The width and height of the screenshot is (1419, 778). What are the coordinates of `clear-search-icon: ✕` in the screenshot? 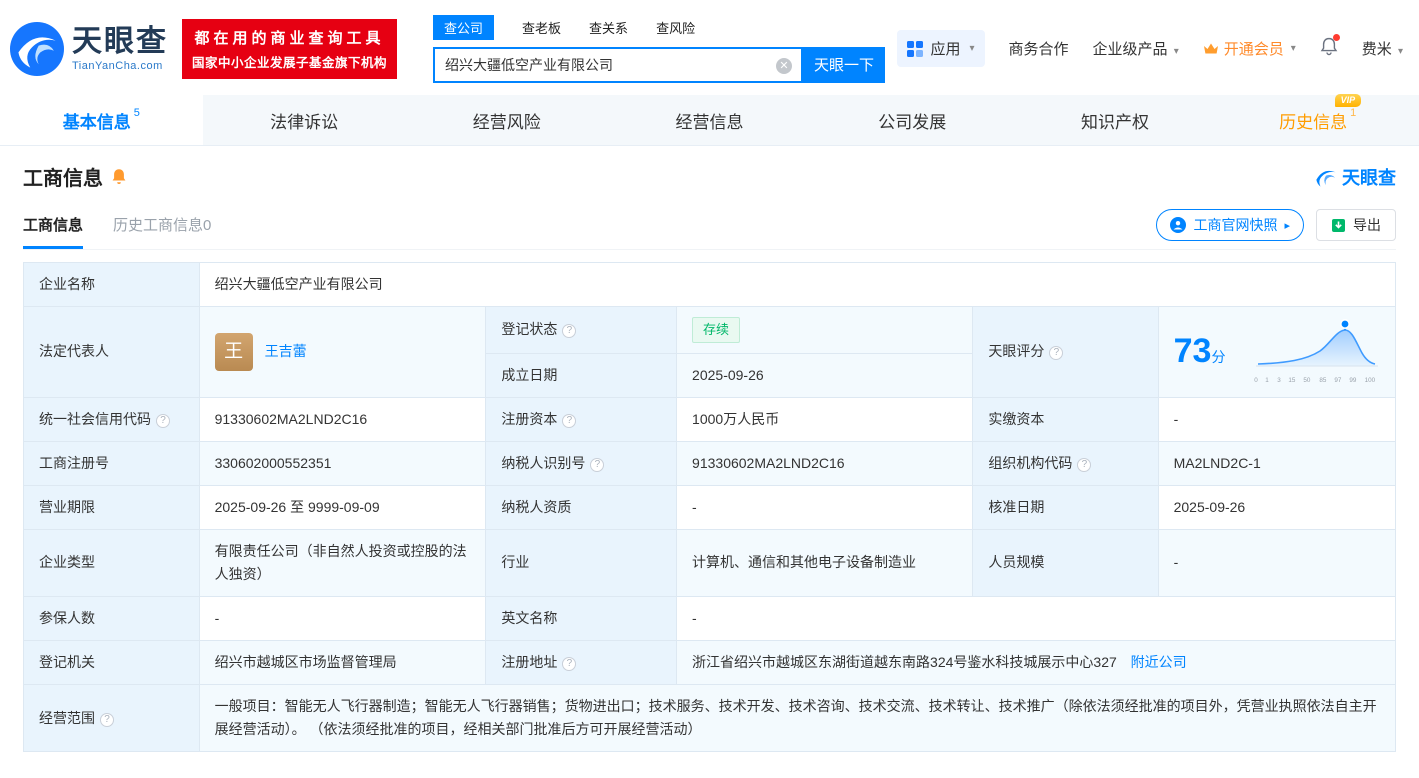 It's located at (784, 65).